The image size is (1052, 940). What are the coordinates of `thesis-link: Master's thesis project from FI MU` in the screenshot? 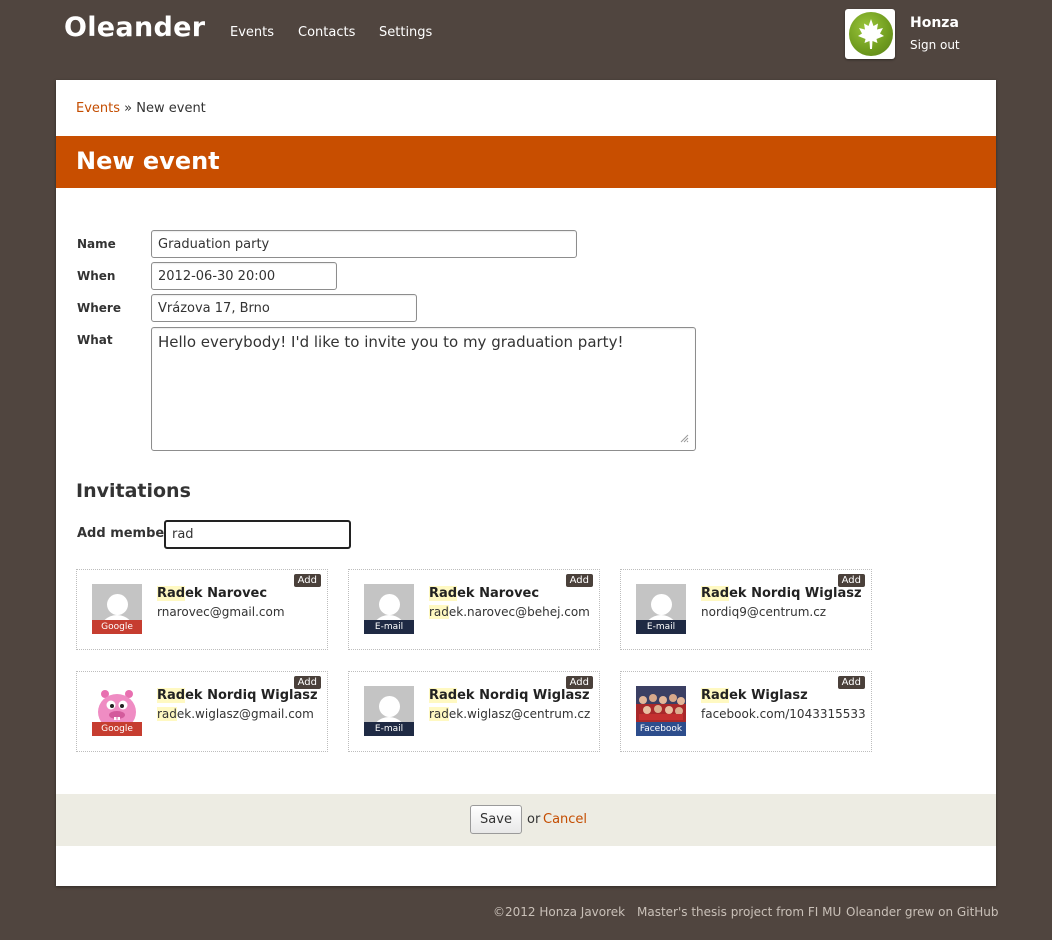 It's located at (739, 912).